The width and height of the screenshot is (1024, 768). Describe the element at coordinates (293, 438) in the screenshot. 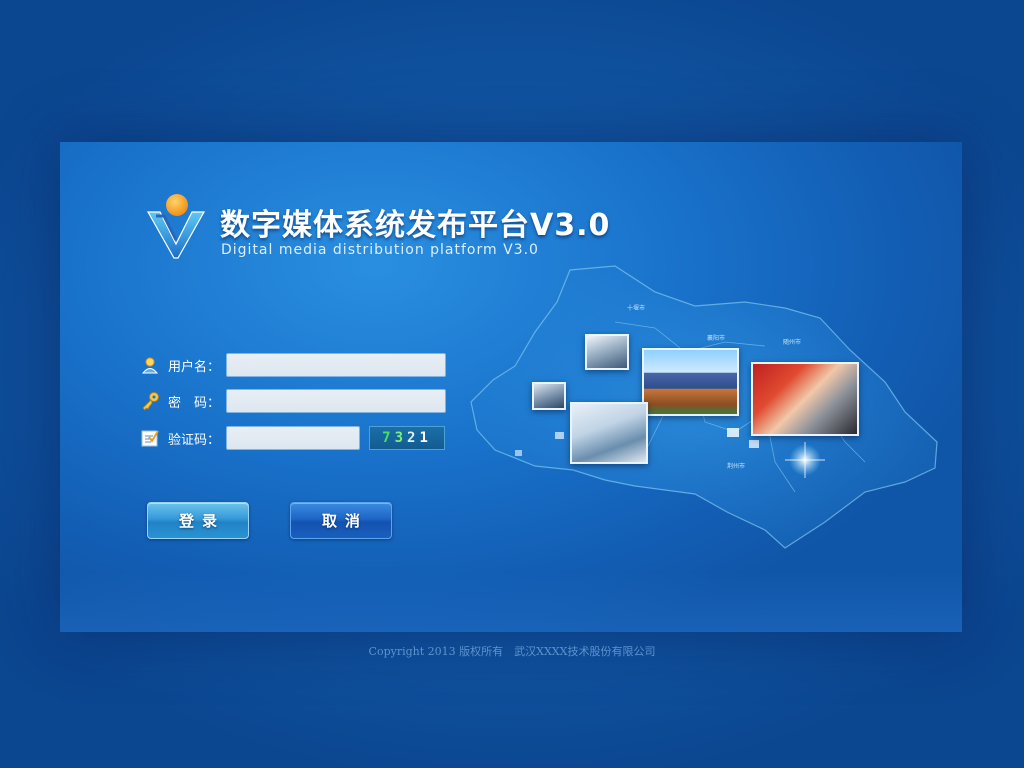

I see `captcha-input` at that location.